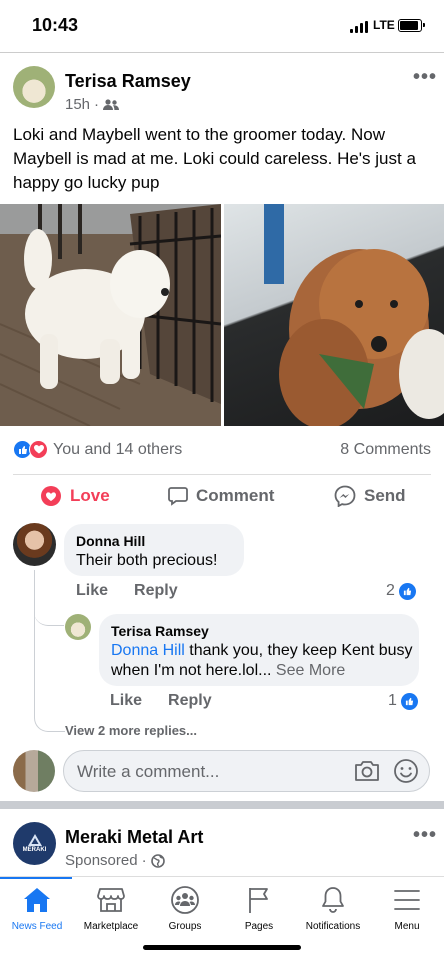 The width and height of the screenshot is (444, 960). Describe the element at coordinates (367, 771) in the screenshot. I see `camera-icon` at that location.